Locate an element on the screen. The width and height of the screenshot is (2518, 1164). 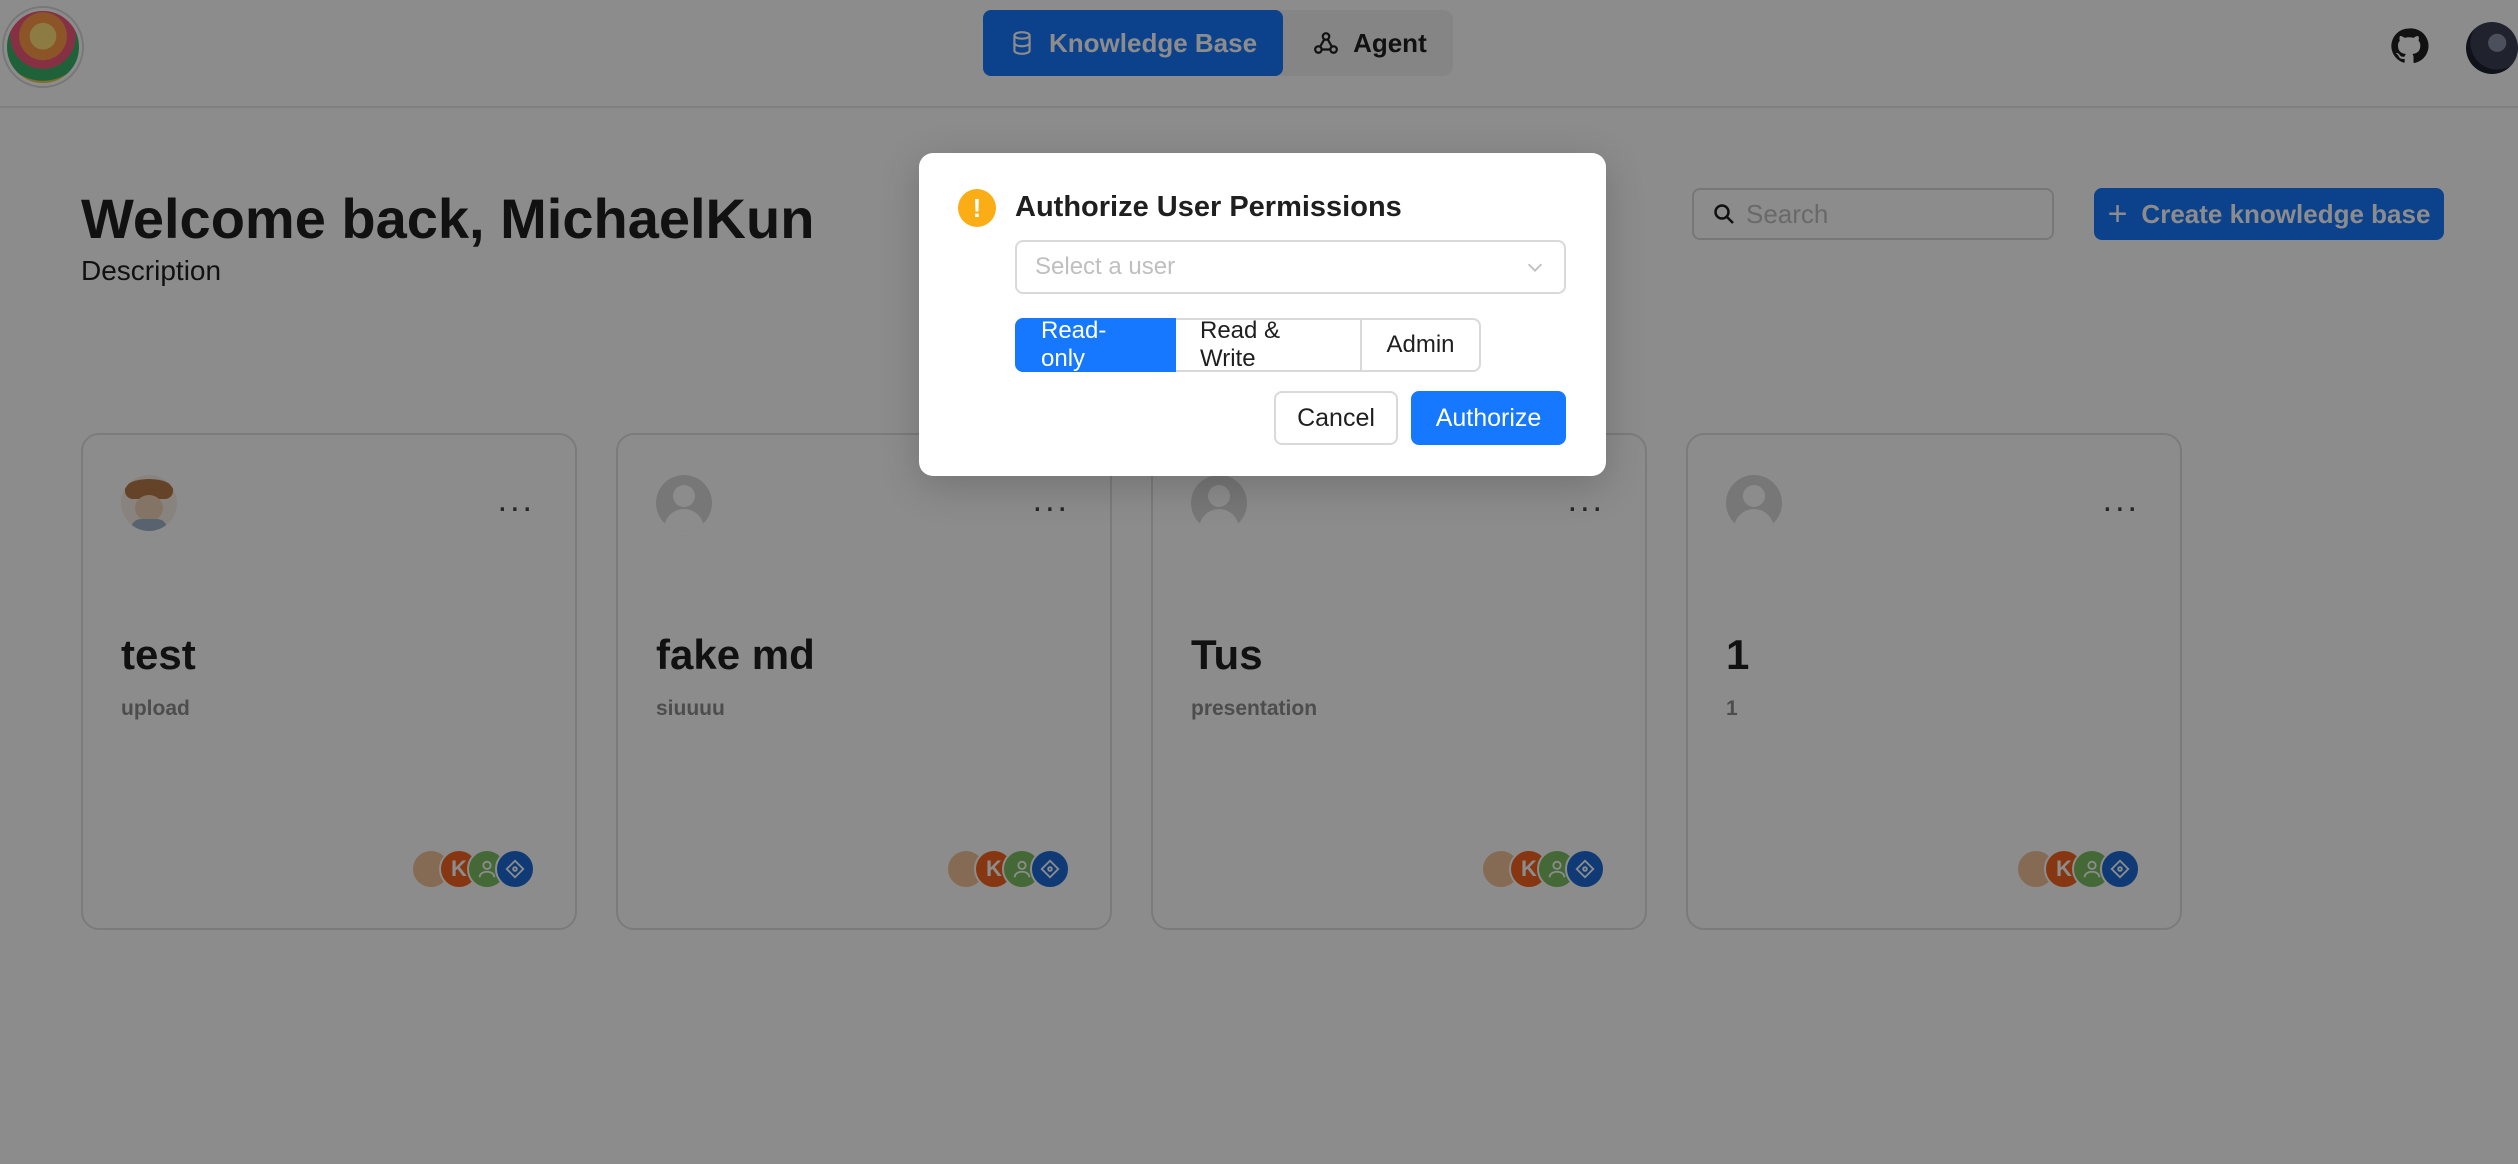
cancel-button: Cancel is located at coordinates (1336, 418).